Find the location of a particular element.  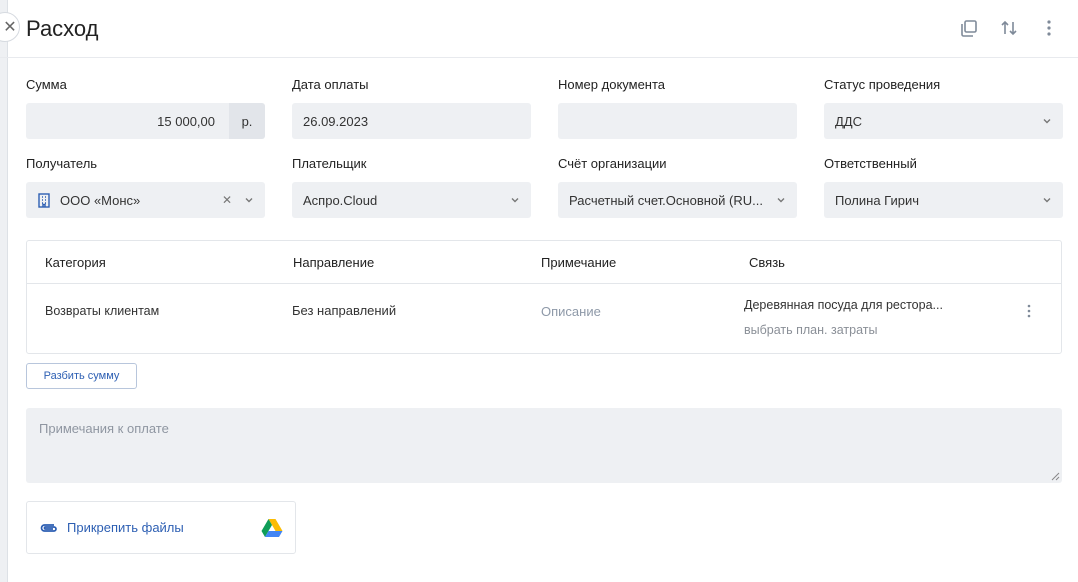

doc-number-field: Номер документа is located at coordinates (677, 108).